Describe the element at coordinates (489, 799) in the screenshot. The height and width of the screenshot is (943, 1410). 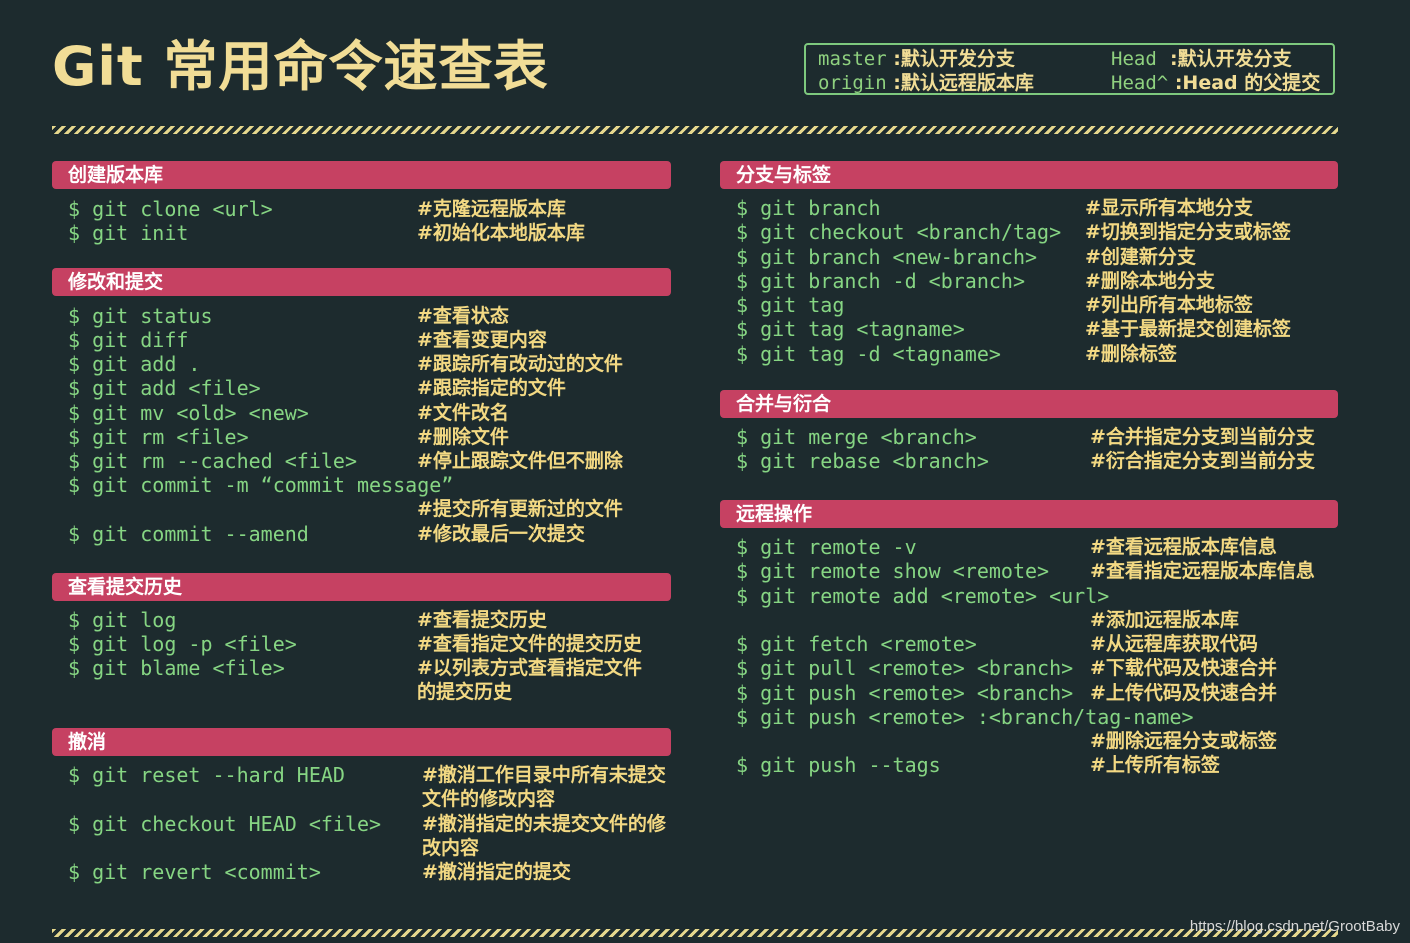
I see `command-comment: 文件的修改内容` at that location.